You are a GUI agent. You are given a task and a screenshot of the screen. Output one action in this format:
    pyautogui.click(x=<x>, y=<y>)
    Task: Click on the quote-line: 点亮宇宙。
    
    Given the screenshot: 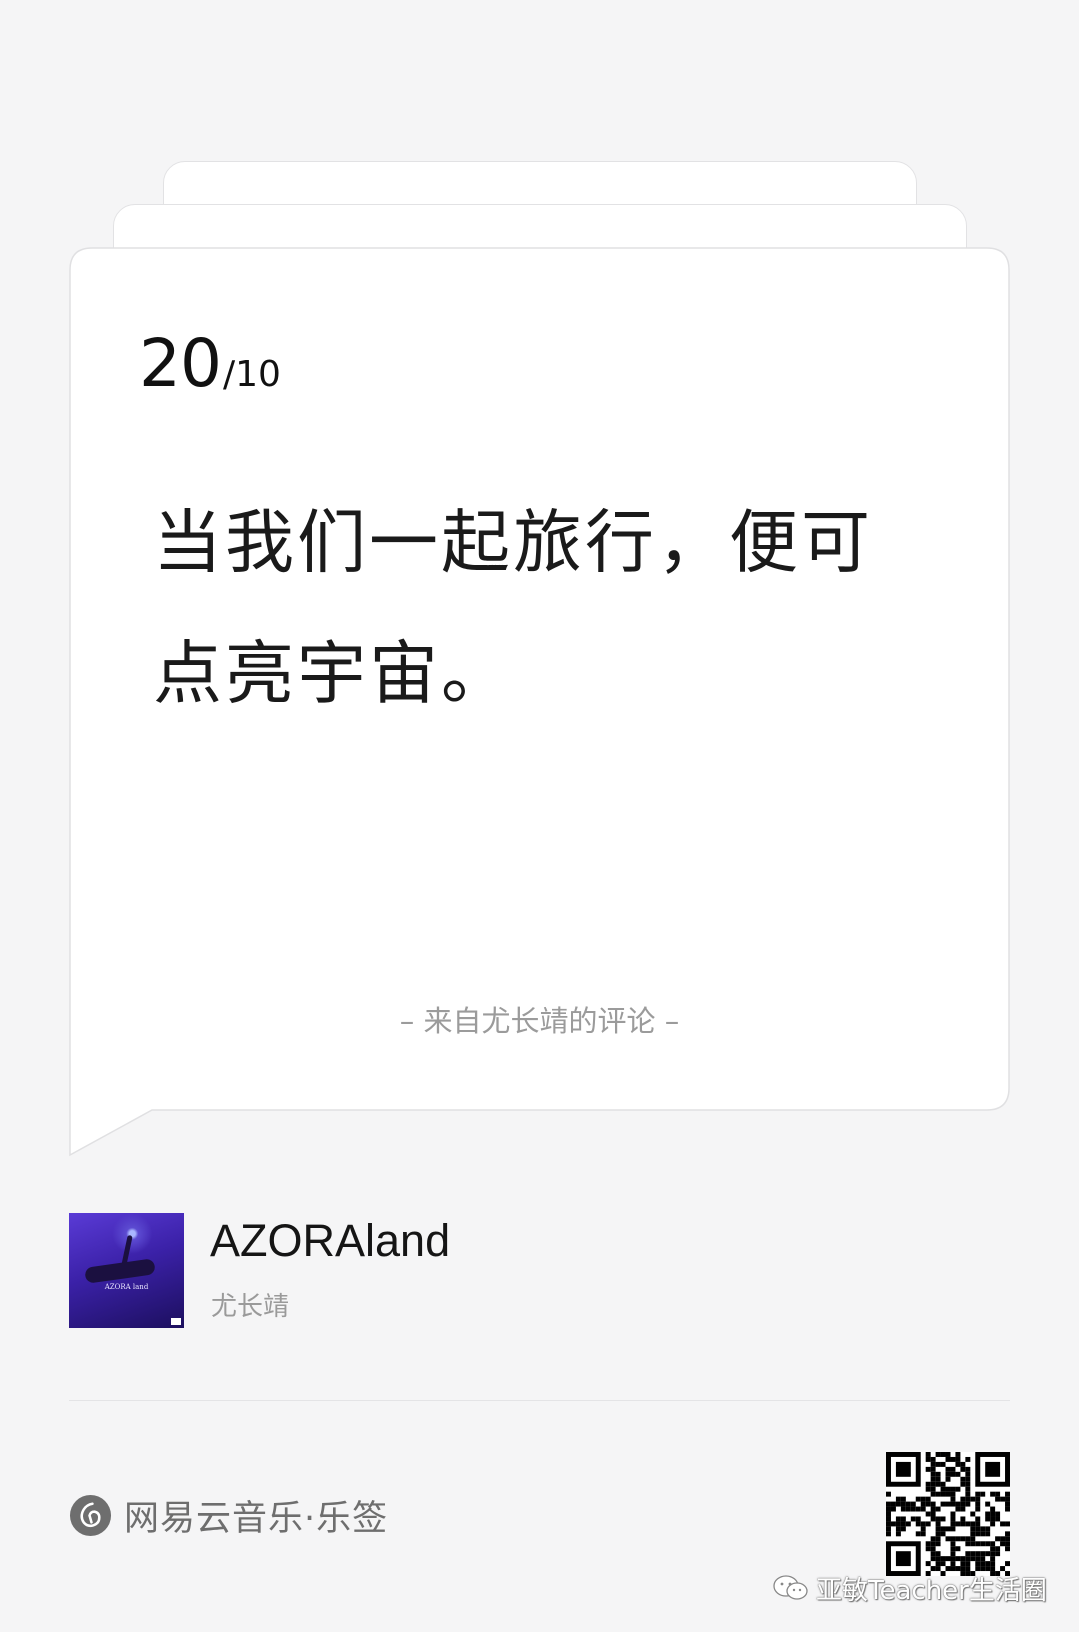 What is the action you would take?
    pyautogui.click(x=333, y=674)
    